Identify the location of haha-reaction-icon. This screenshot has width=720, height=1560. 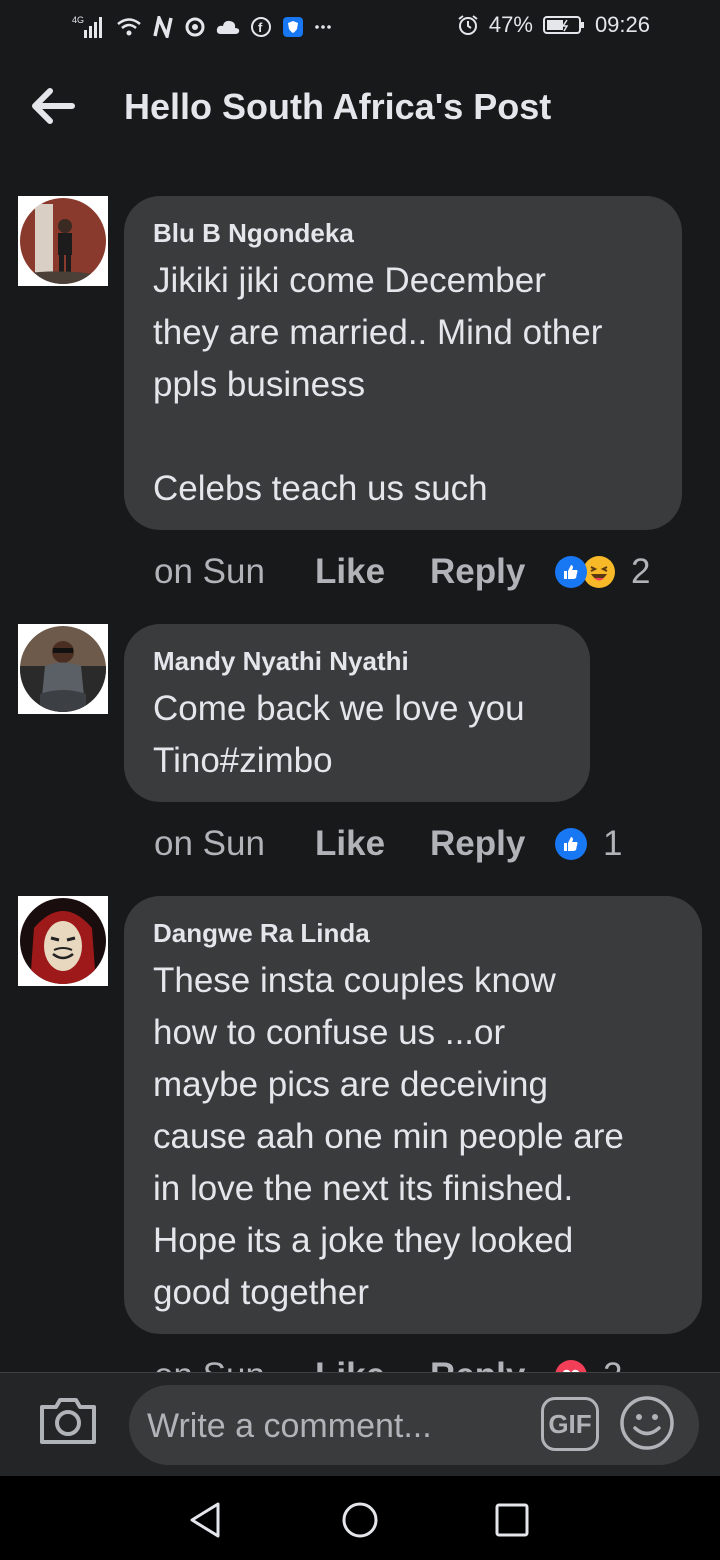
(599, 572).